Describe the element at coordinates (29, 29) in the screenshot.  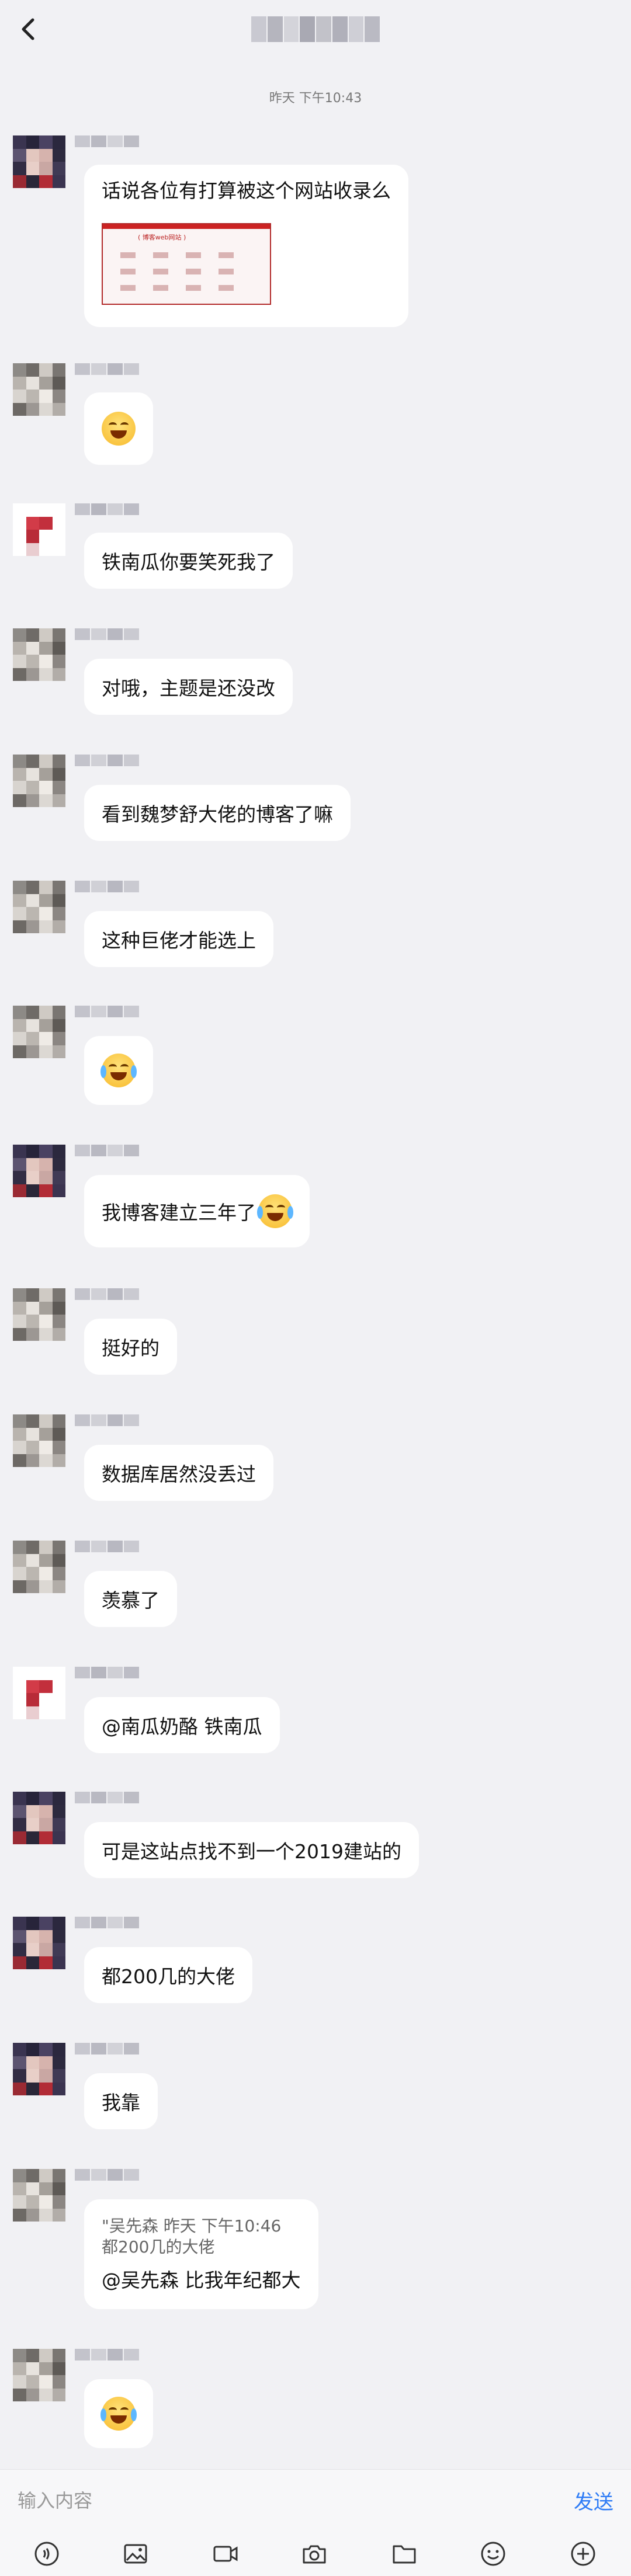
I see `back-arrow-icon` at that location.